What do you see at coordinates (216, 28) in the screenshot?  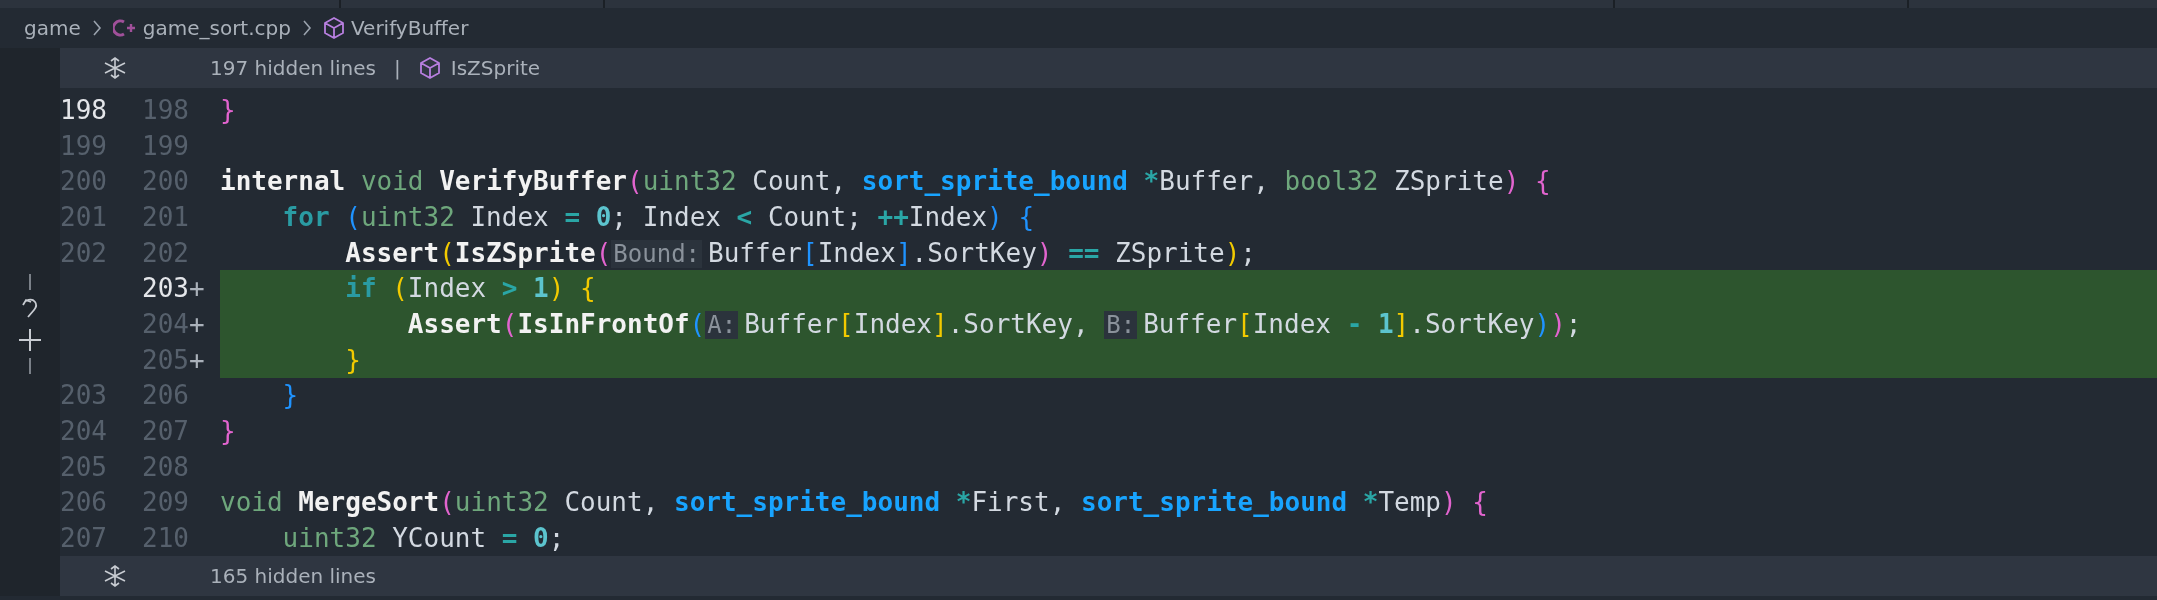 I see `breadcrumb-item: game_sort.cpp` at bounding box center [216, 28].